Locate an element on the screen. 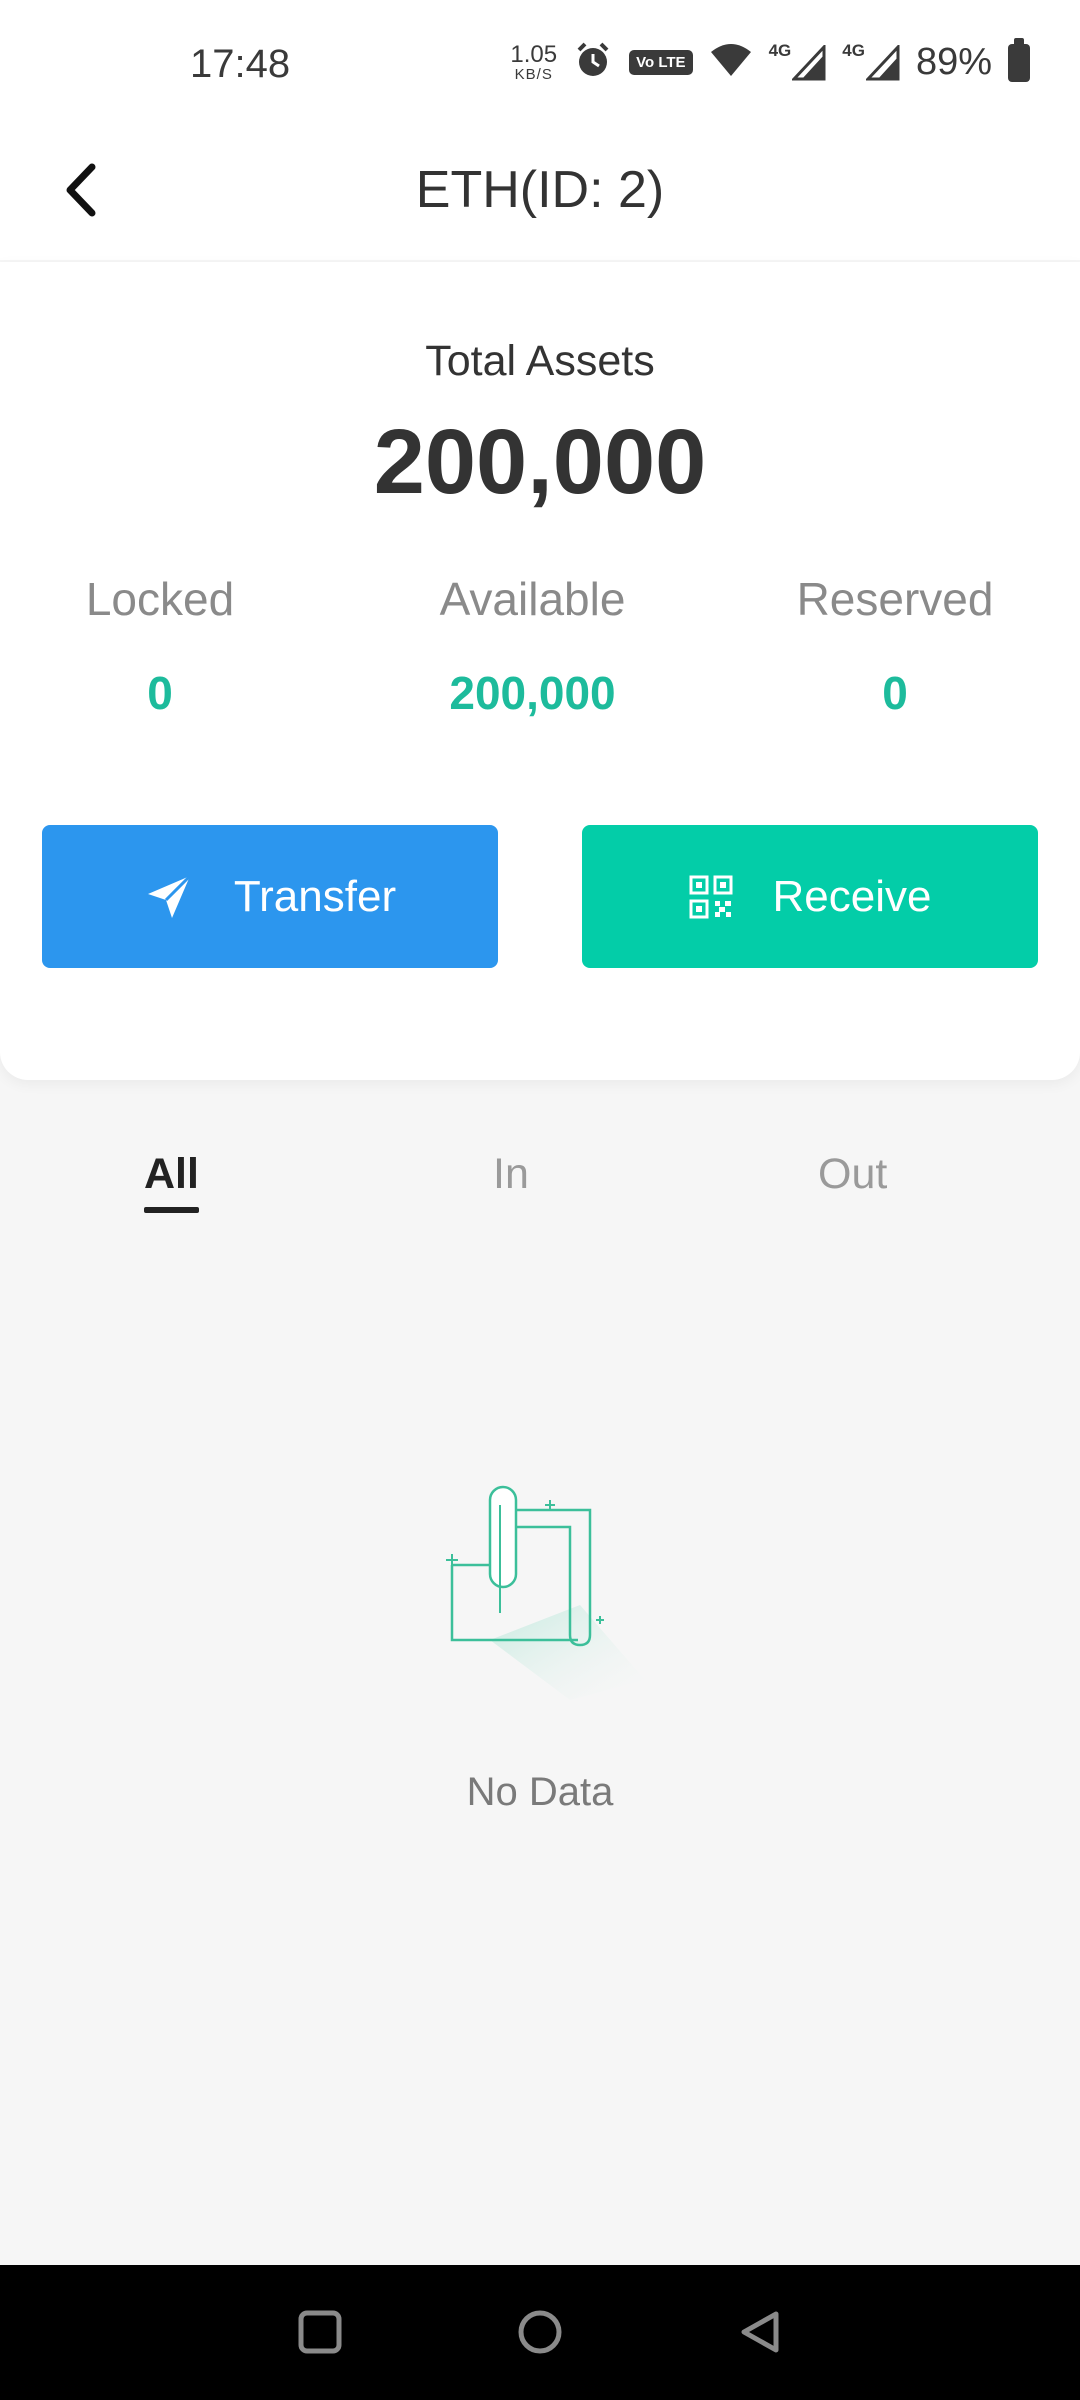  empty-state-text: No Data is located at coordinates (540, 1792).